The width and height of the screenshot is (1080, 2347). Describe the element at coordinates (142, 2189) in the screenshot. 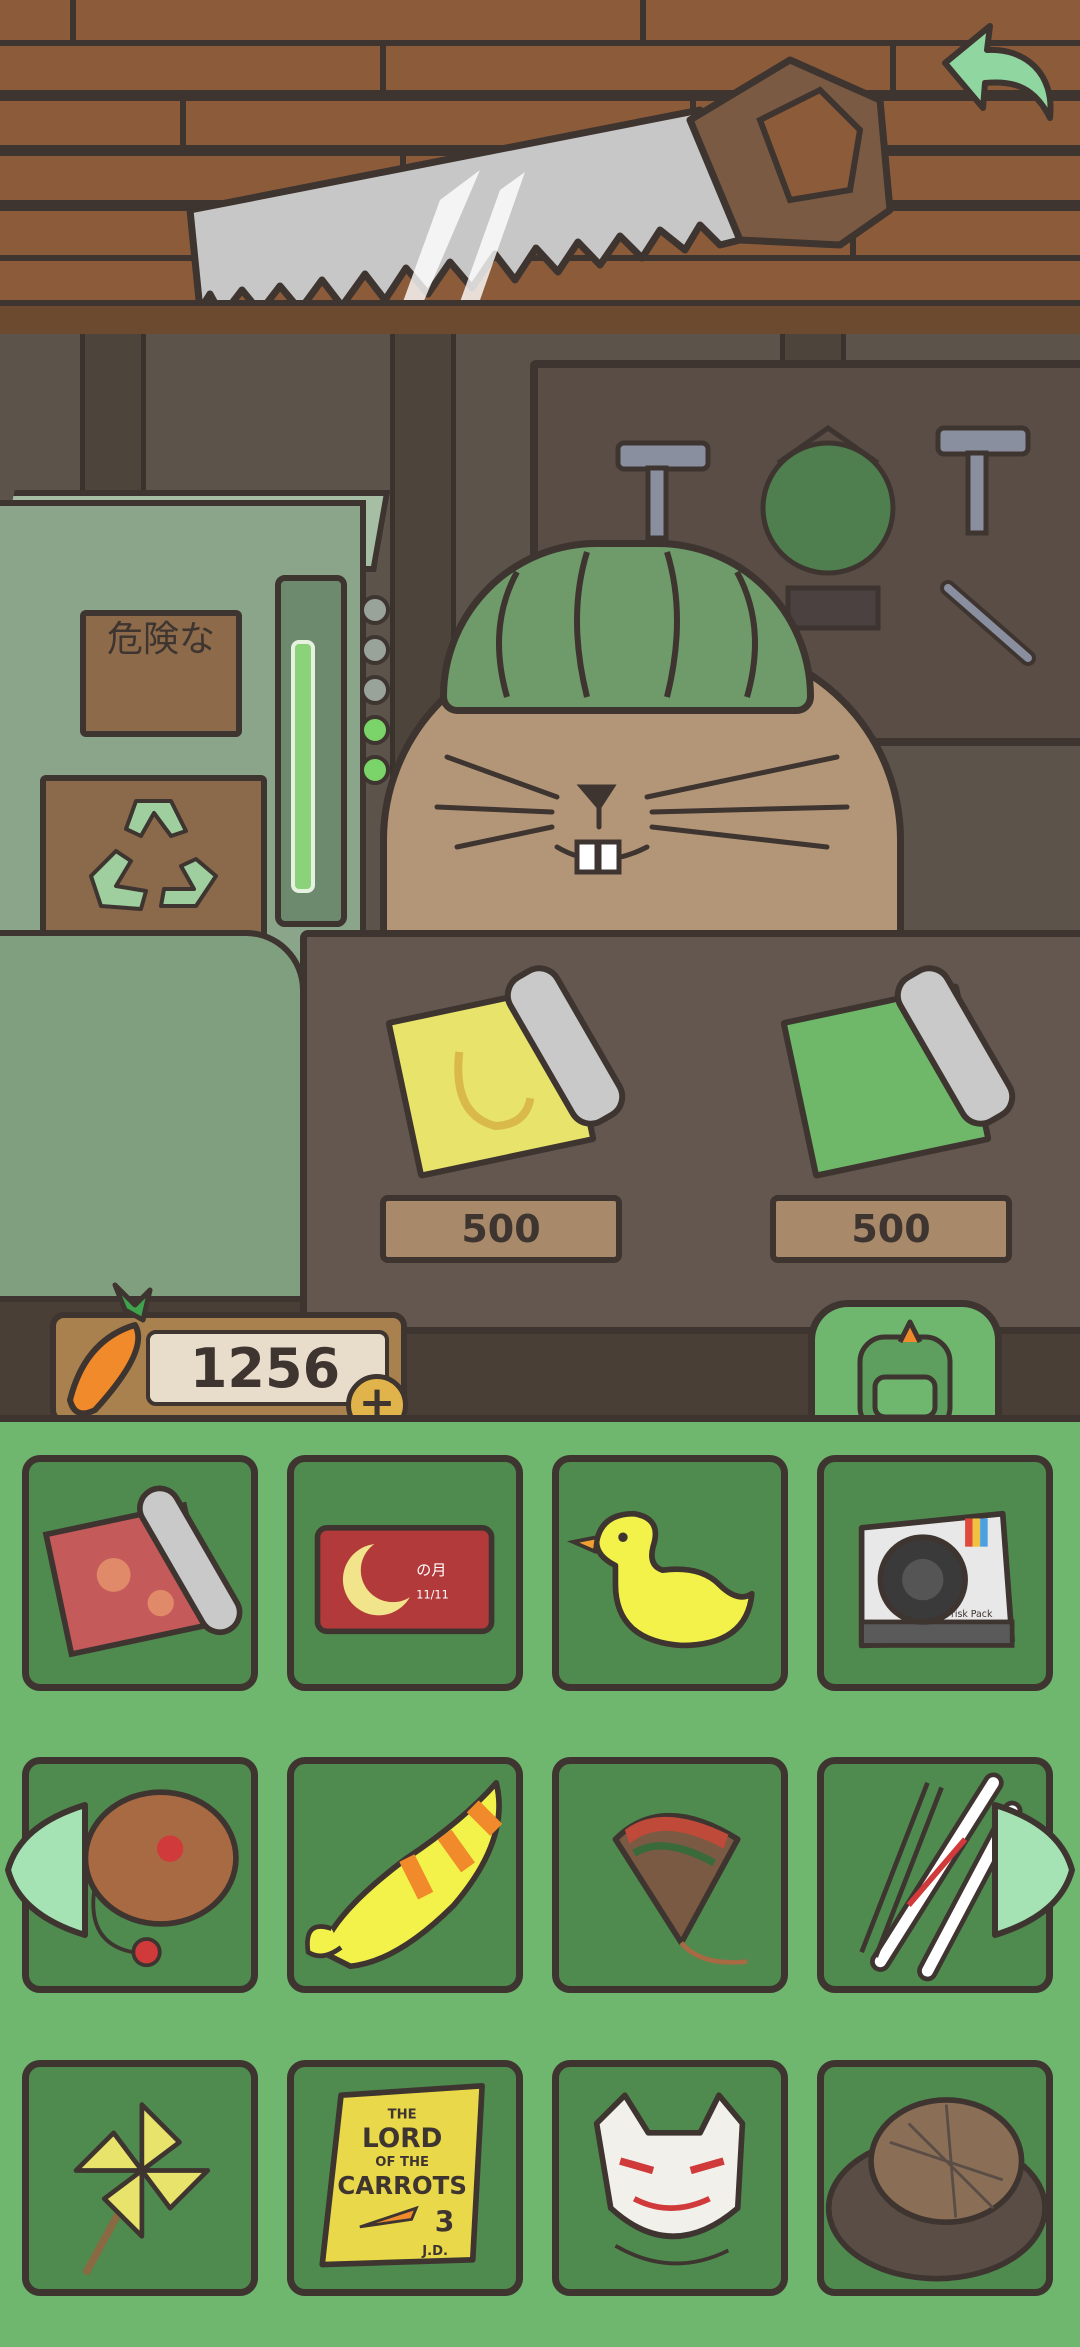

I see `pinwheel-icon` at that location.